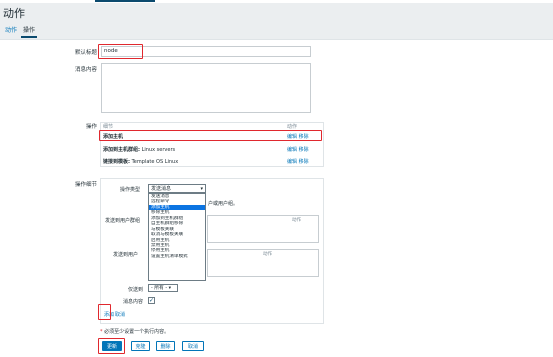 The height and width of the screenshot is (357, 553). Describe the element at coordinates (159, 288) in the screenshot. I see `only-send-value: - 所有 -` at that location.